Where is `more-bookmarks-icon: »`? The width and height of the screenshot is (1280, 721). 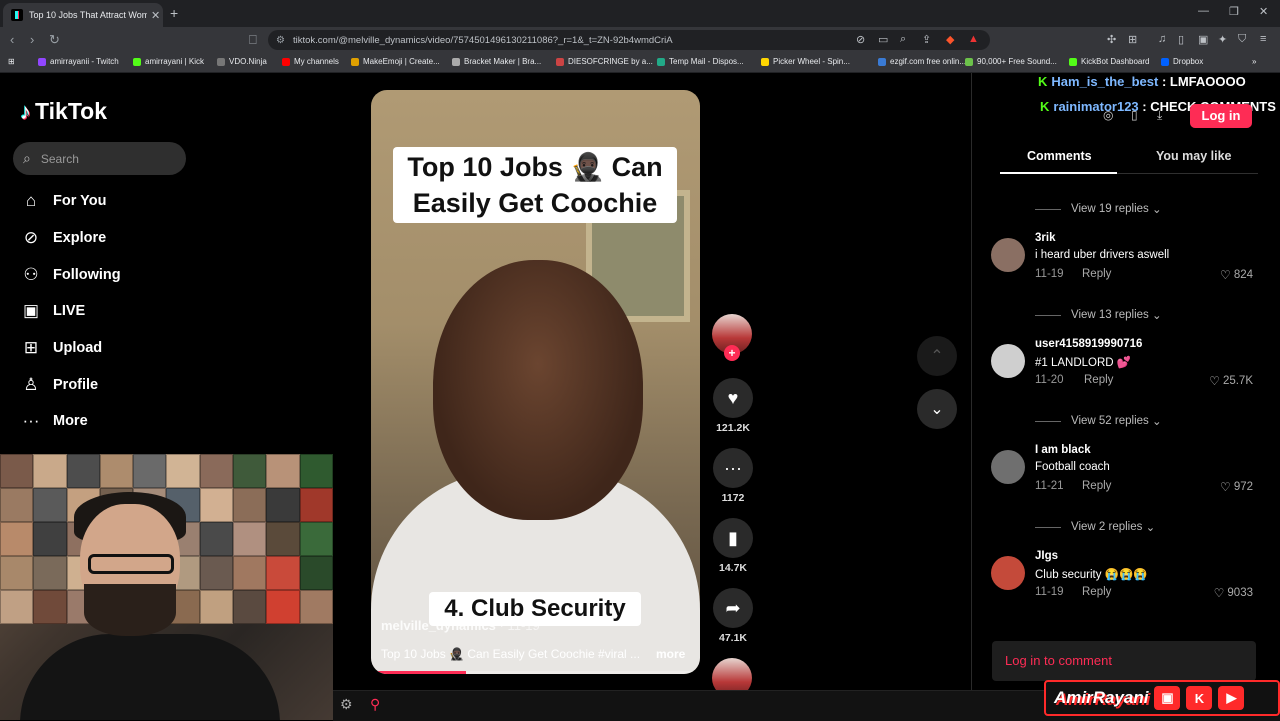 more-bookmarks-icon: » is located at coordinates (1254, 61).